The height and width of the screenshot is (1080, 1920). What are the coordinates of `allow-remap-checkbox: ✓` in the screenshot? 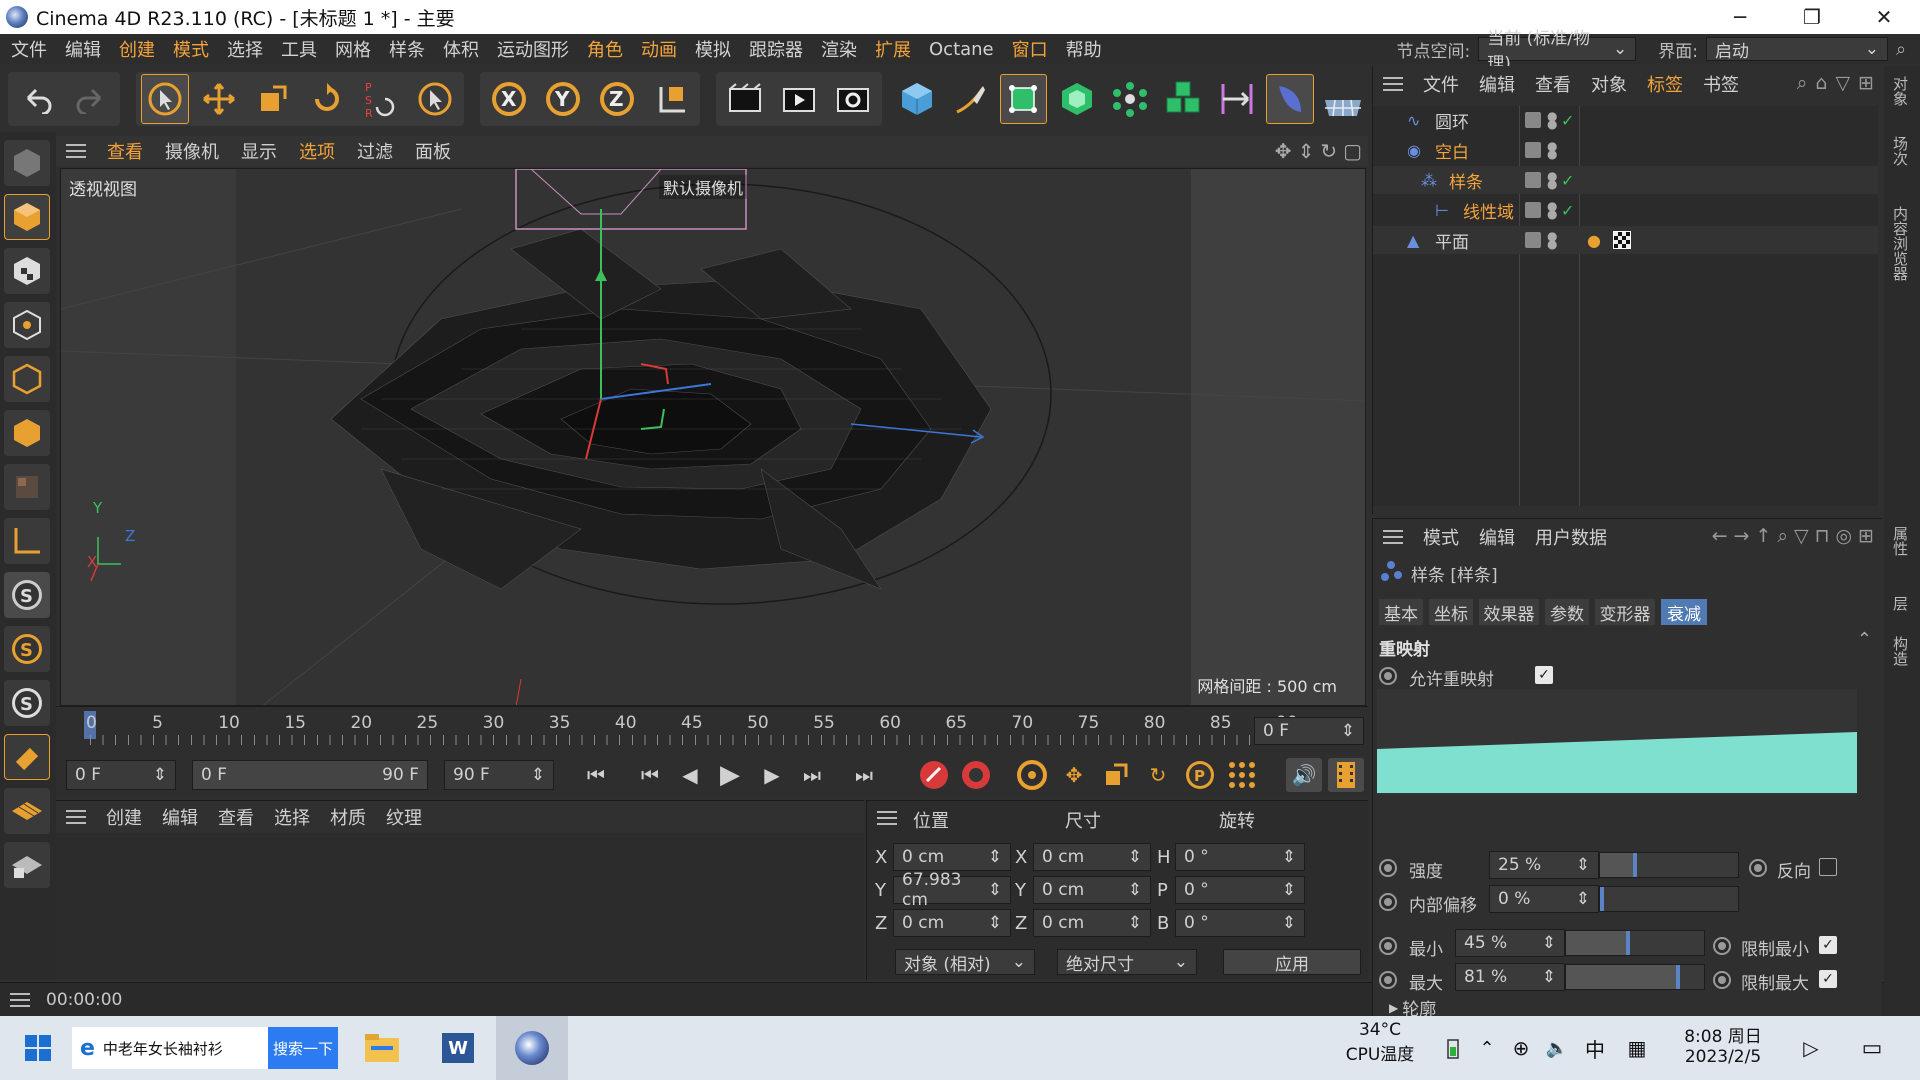 It's located at (1544, 675).